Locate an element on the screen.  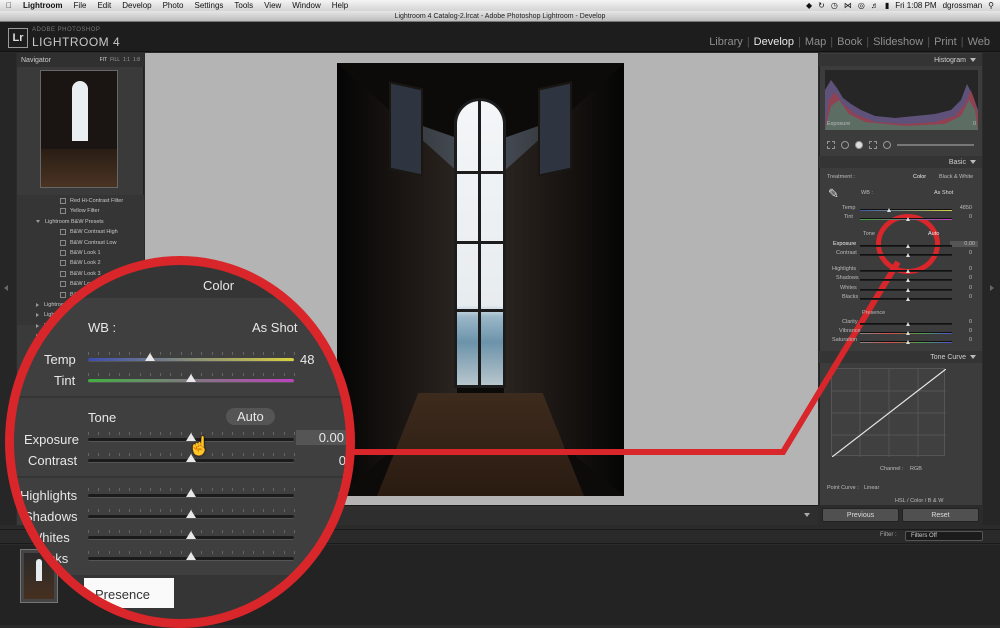
clarity-value: 0 is located at coordinates (962, 322).